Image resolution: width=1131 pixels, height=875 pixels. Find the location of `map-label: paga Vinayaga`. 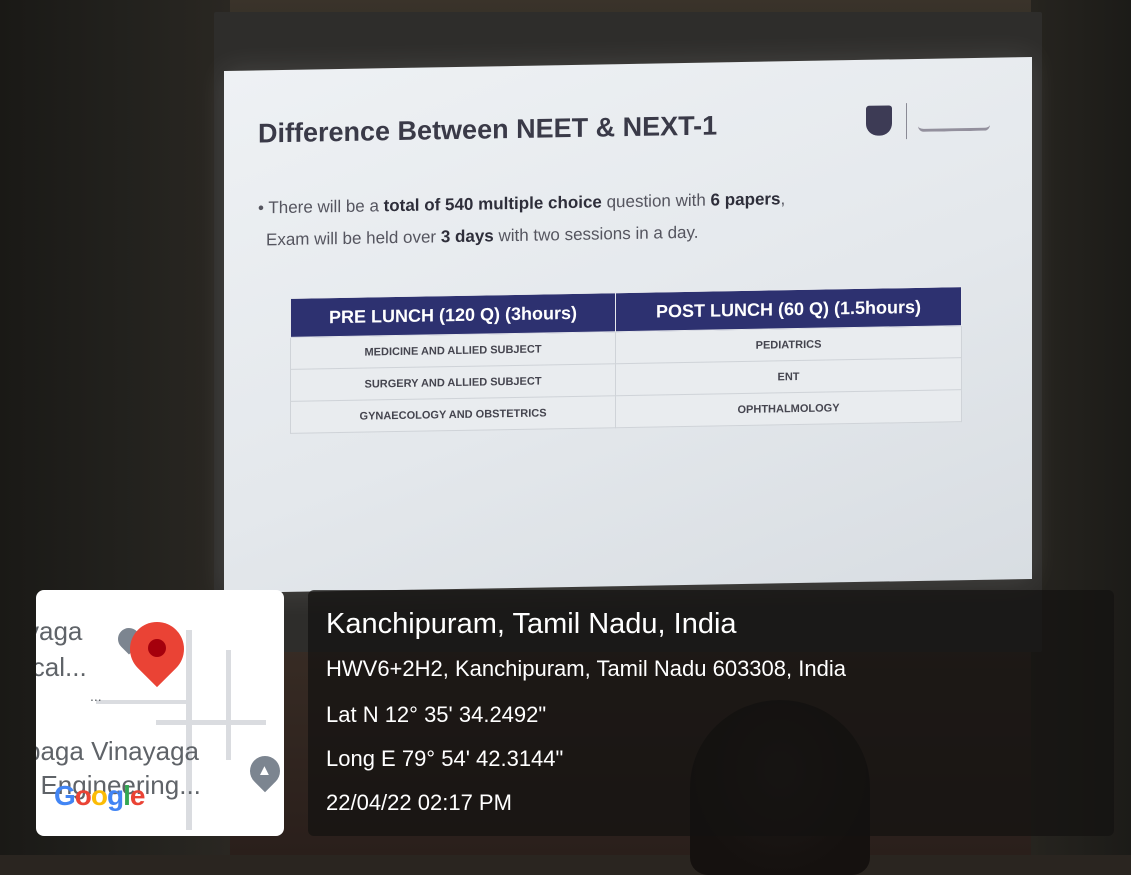

map-label: paga Vinayaga is located at coordinates (118, 751).